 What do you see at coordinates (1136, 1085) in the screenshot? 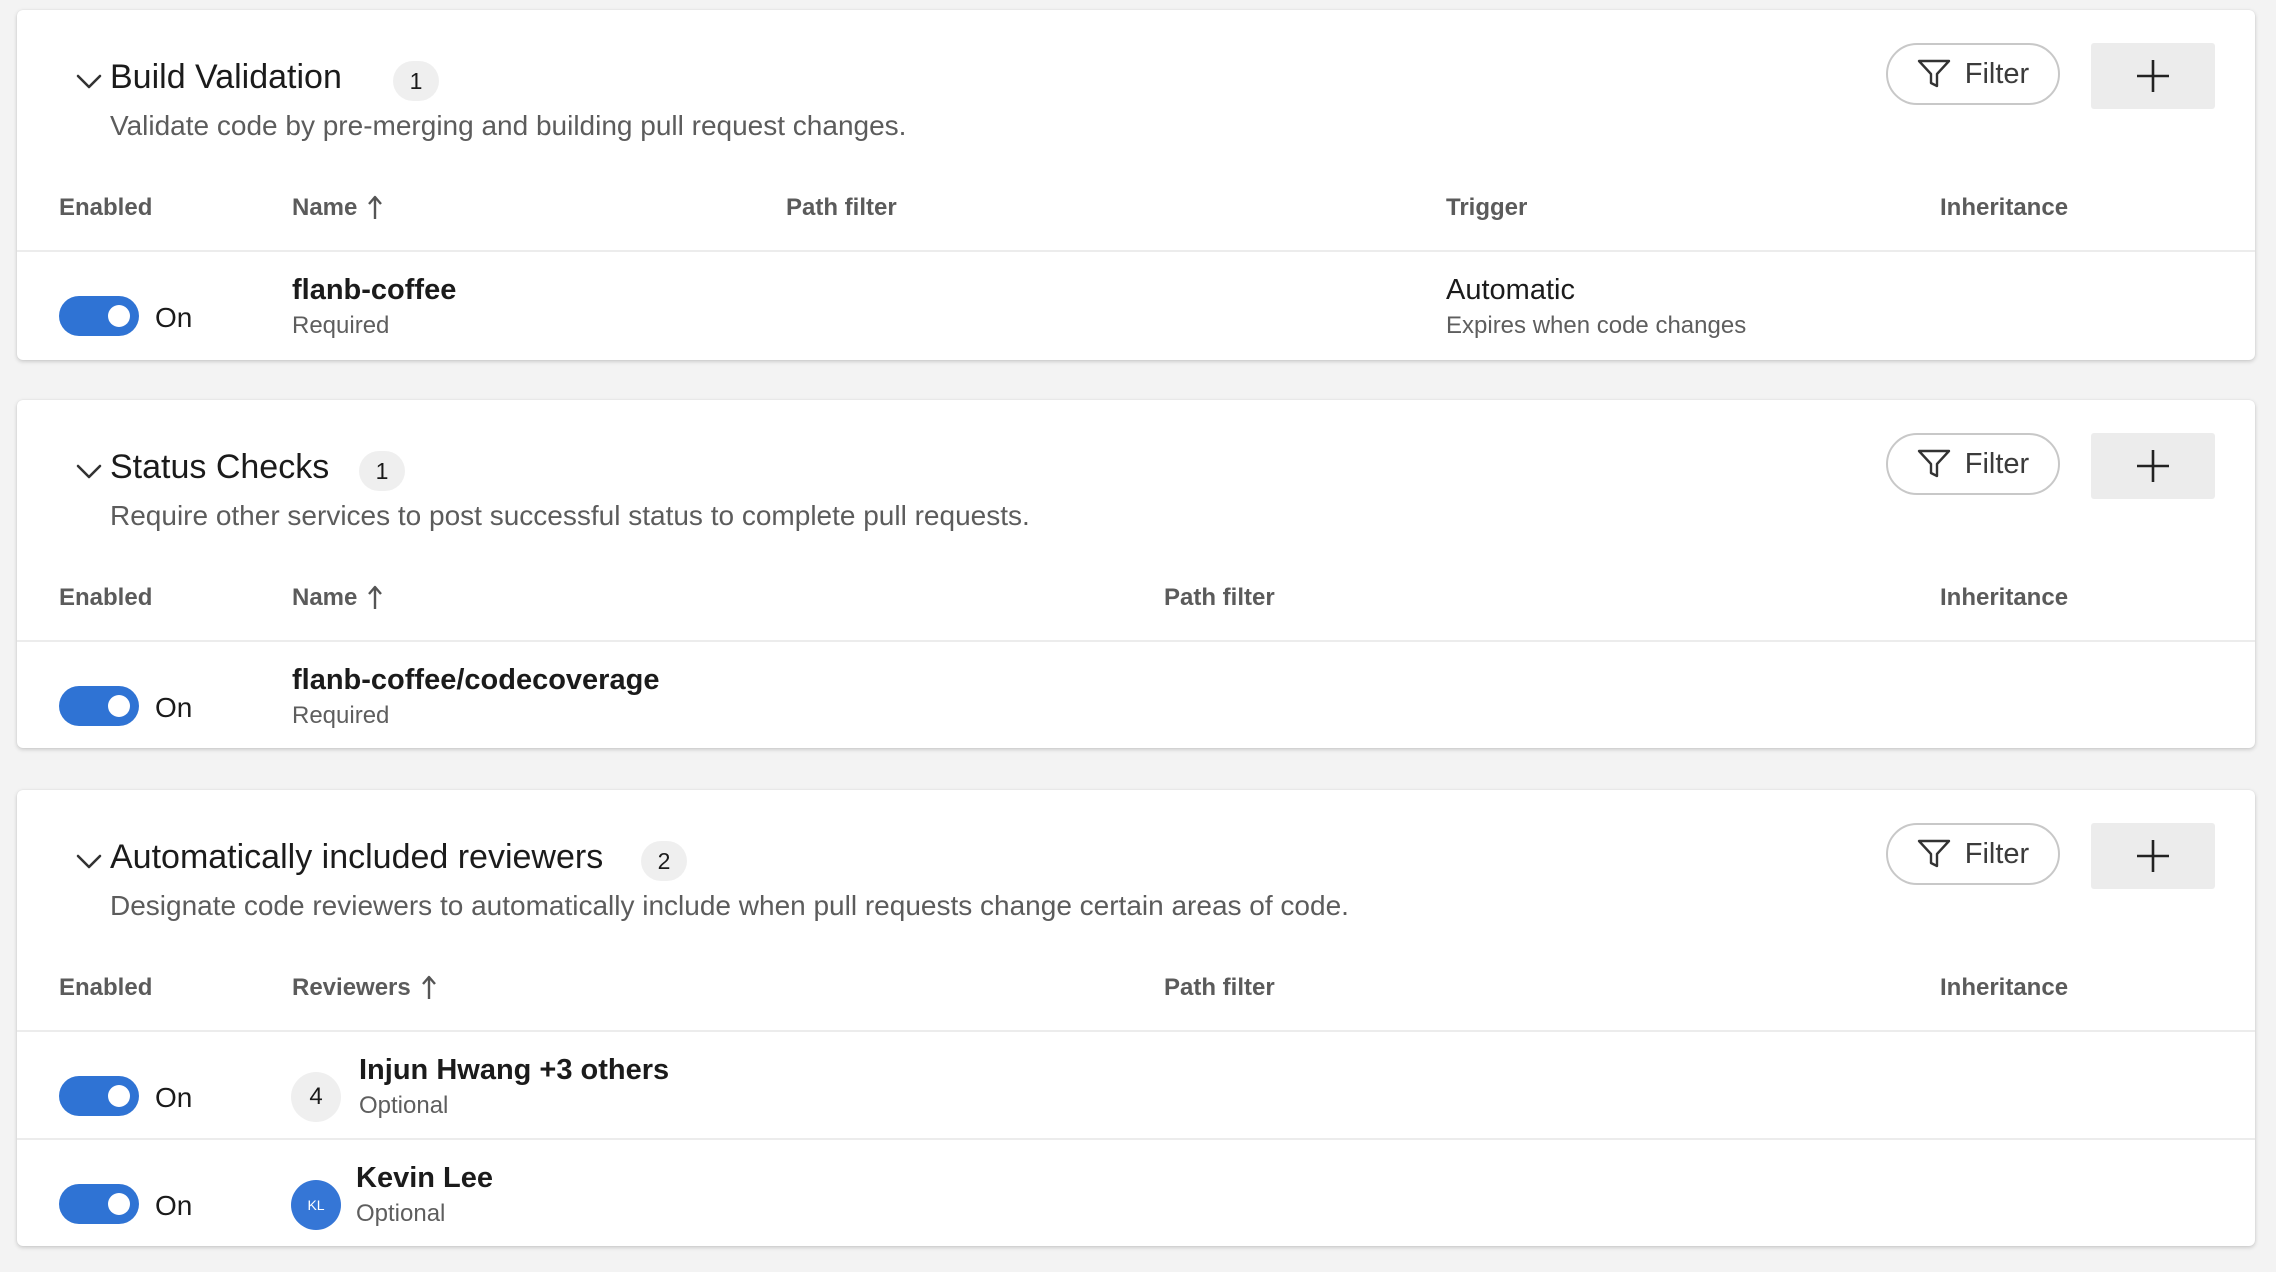
I see `table-row: On 4 Injun Hwang +3 others Optional` at bounding box center [1136, 1085].